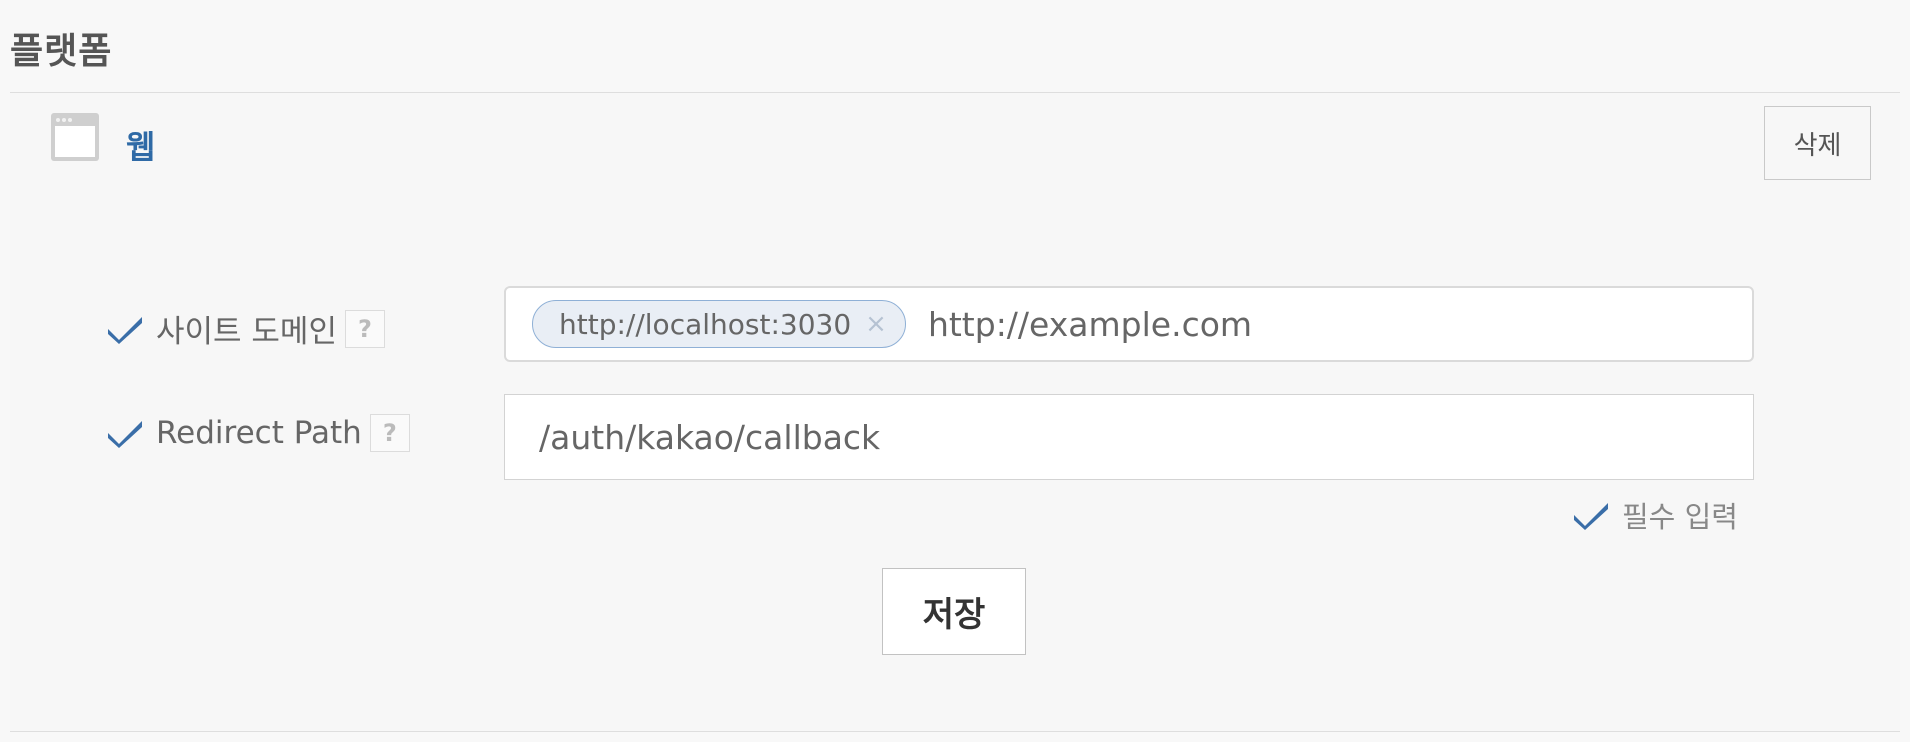 Image resolution: width=1910 pixels, height=742 pixels. I want to click on page-title: 플랫폼, so click(61, 51).